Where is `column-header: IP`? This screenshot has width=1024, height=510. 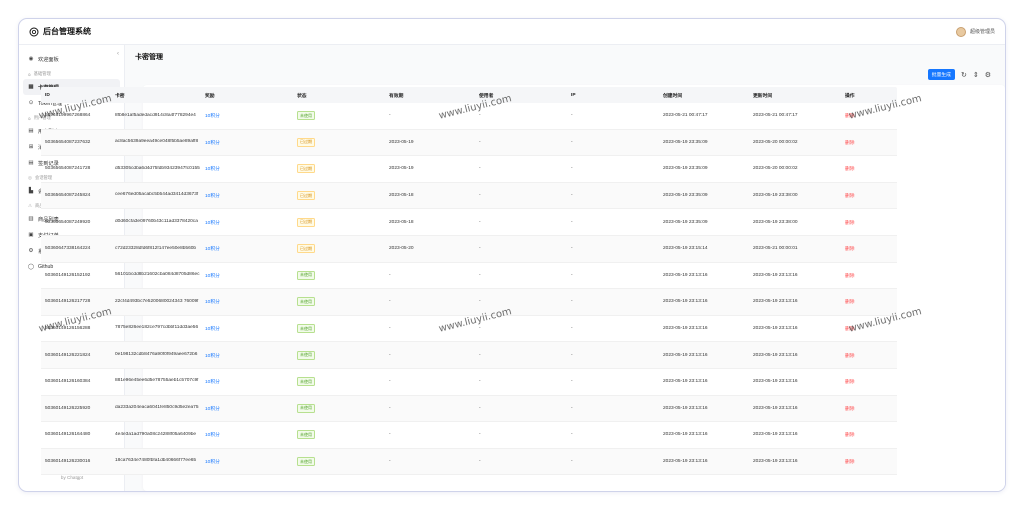 column-header: IP is located at coordinates (573, 95).